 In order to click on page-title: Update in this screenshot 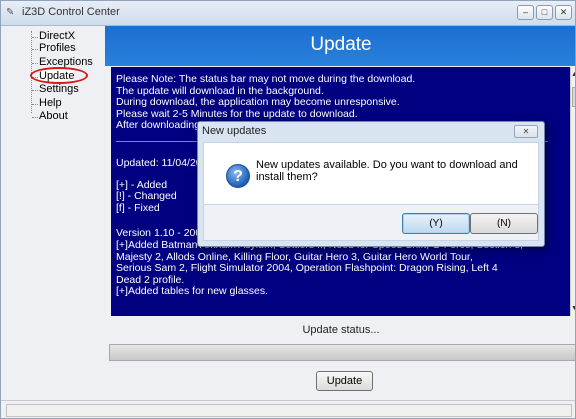, I will do `click(341, 44)`.